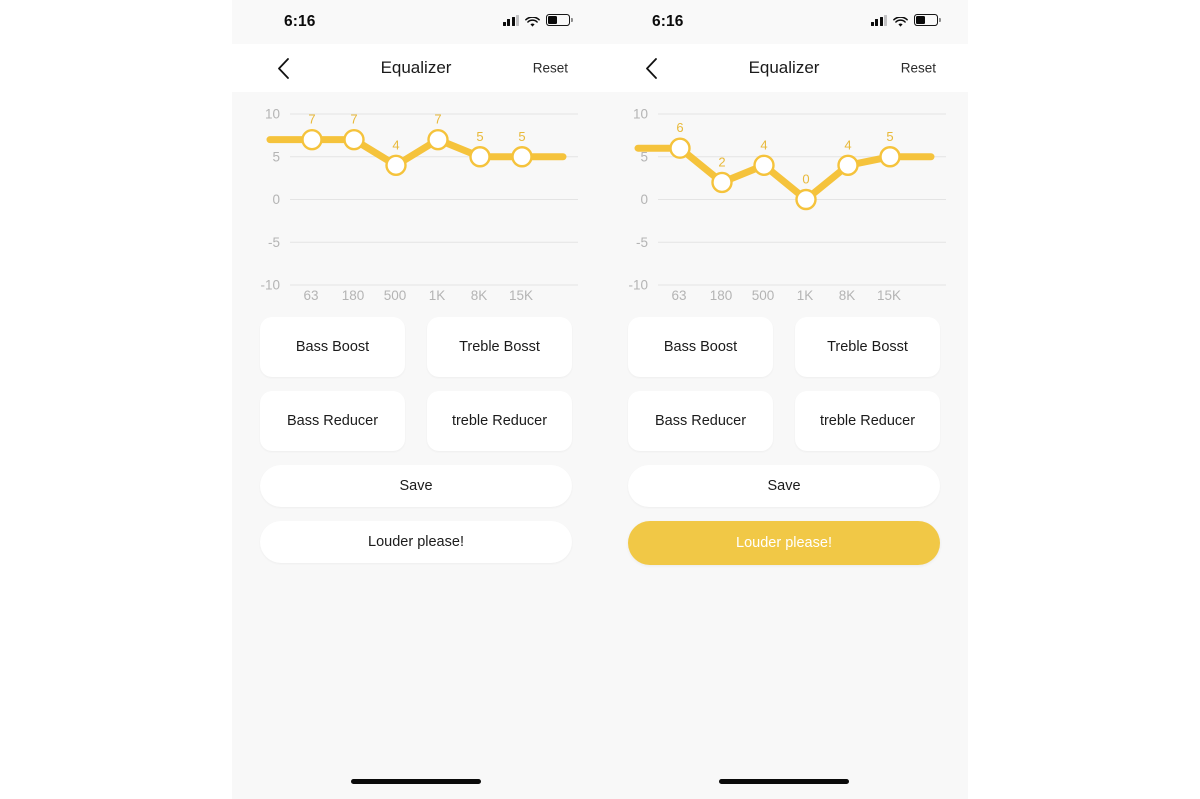 Image resolution: width=1200 pixels, height=799 pixels. I want to click on eq-band-value: 2, so click(721, 161).